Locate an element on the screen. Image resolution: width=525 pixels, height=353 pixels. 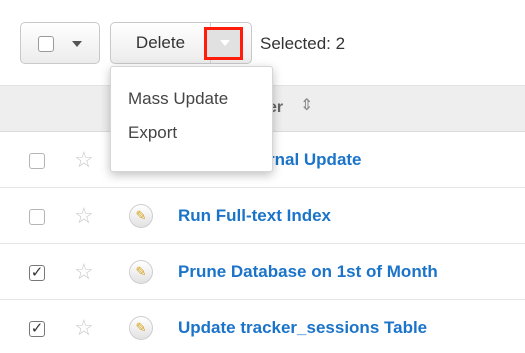
row-name-link: Update tracker_sessions Table is located at coordinates (302, 328).